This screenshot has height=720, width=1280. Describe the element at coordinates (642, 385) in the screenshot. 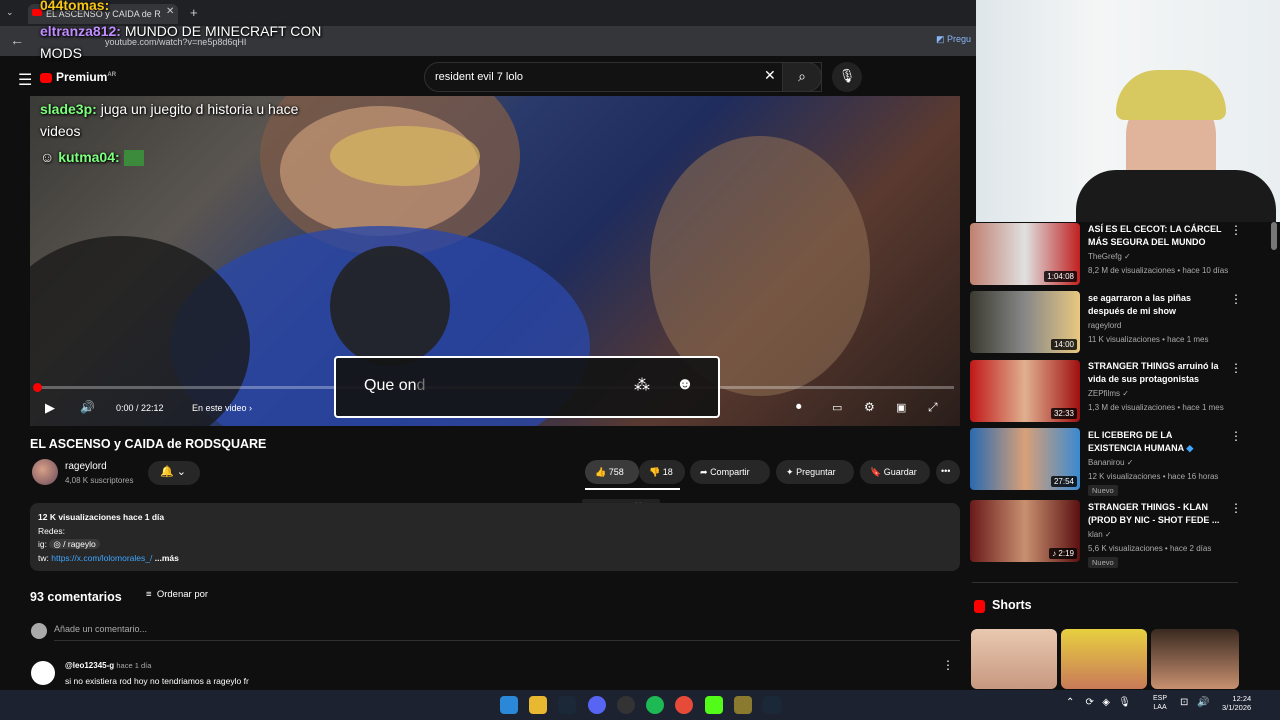

I see `translate-icon: ⁂` at that location.